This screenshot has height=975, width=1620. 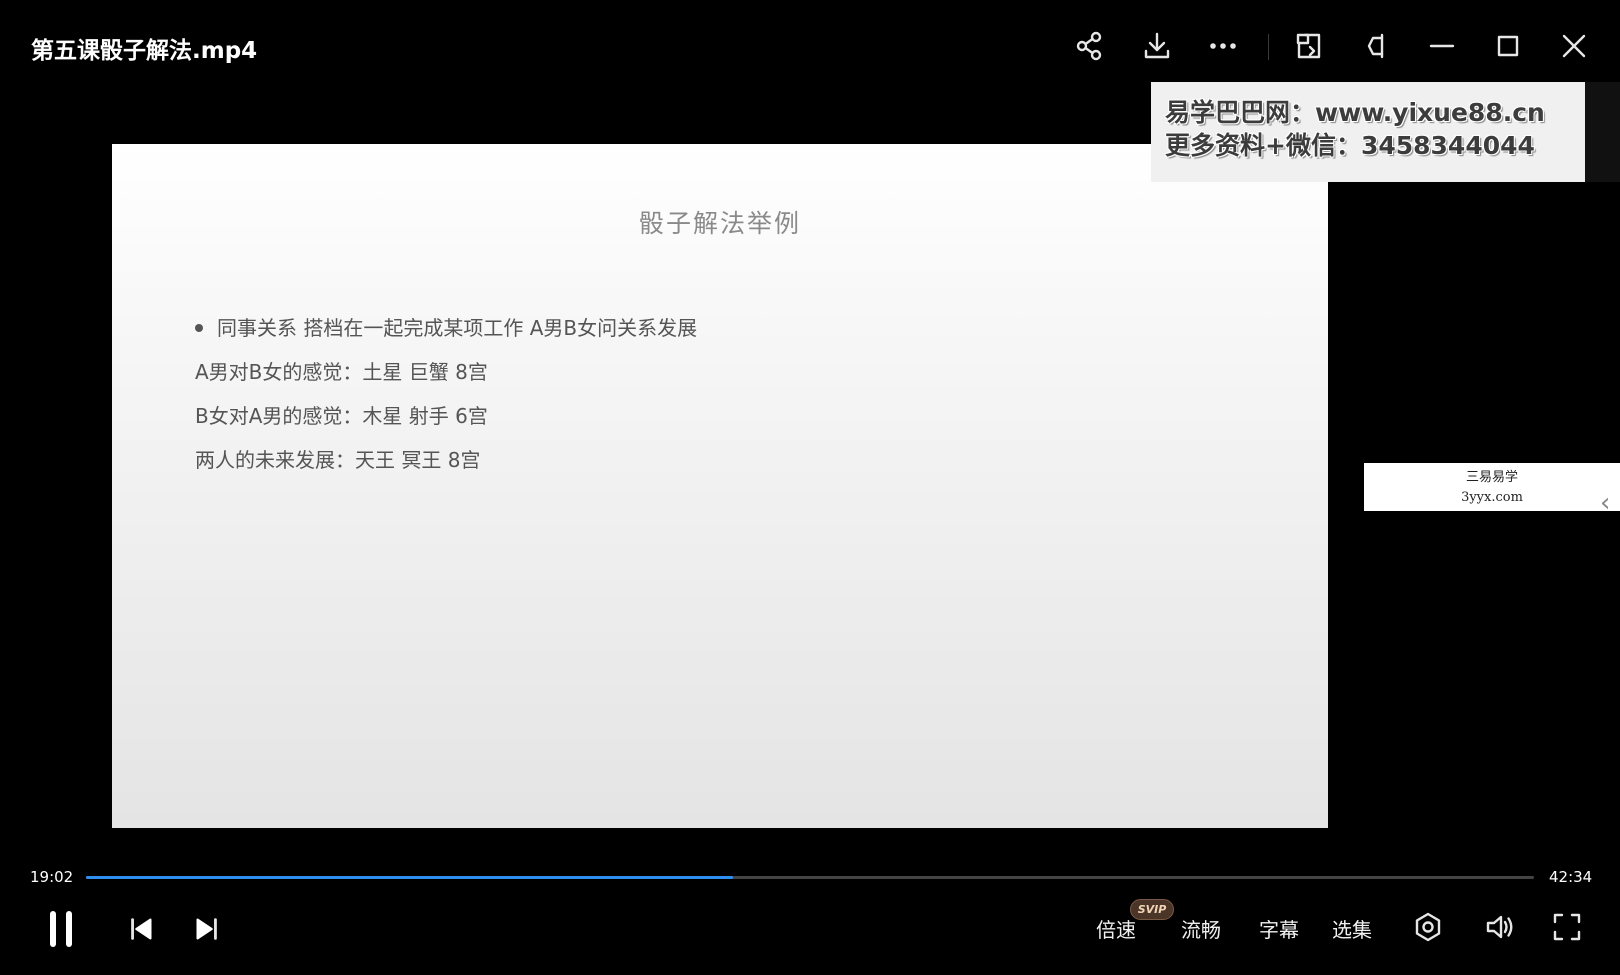 I want to click on skip-next-icon, so click(x=206, y=929).